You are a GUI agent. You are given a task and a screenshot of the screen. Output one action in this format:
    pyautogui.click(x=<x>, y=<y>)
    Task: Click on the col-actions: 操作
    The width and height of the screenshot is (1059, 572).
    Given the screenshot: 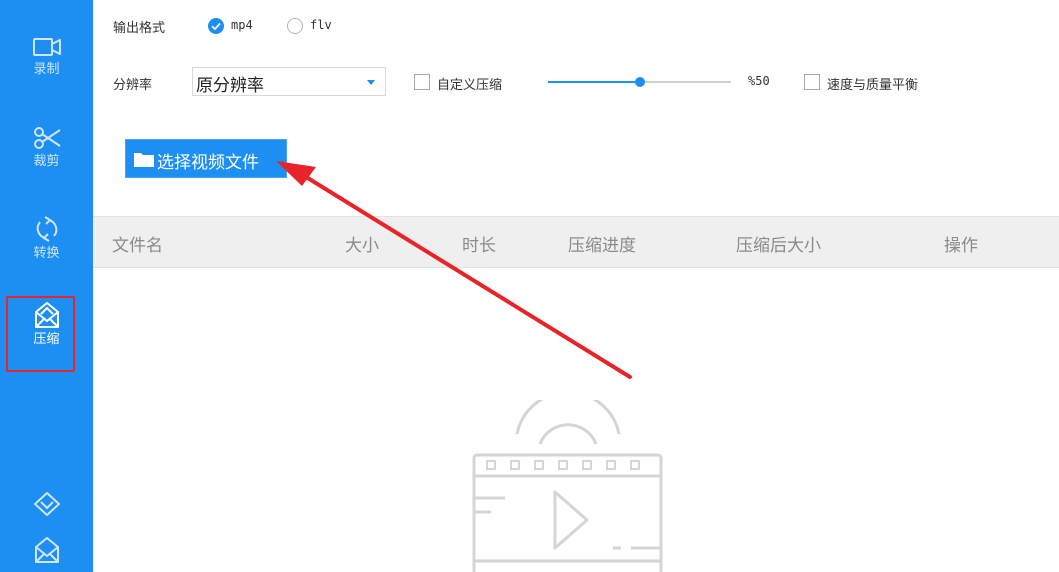 What is the action you would take?
    pyautogui.click(x=961, y=246)
    